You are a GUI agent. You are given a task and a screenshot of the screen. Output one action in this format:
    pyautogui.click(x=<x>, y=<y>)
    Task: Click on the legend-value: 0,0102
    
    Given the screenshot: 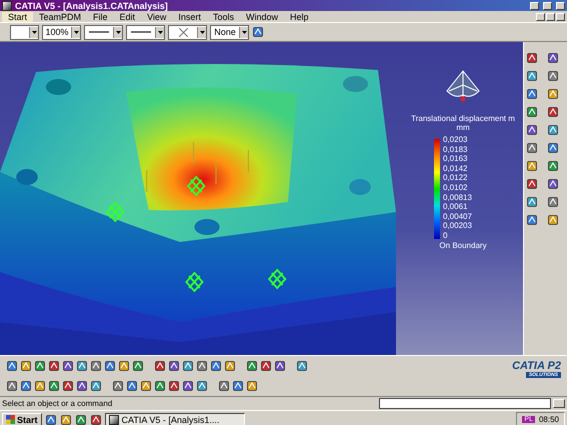 What is the action you would take?
    pyautogui.click(x=455, y=187)
    